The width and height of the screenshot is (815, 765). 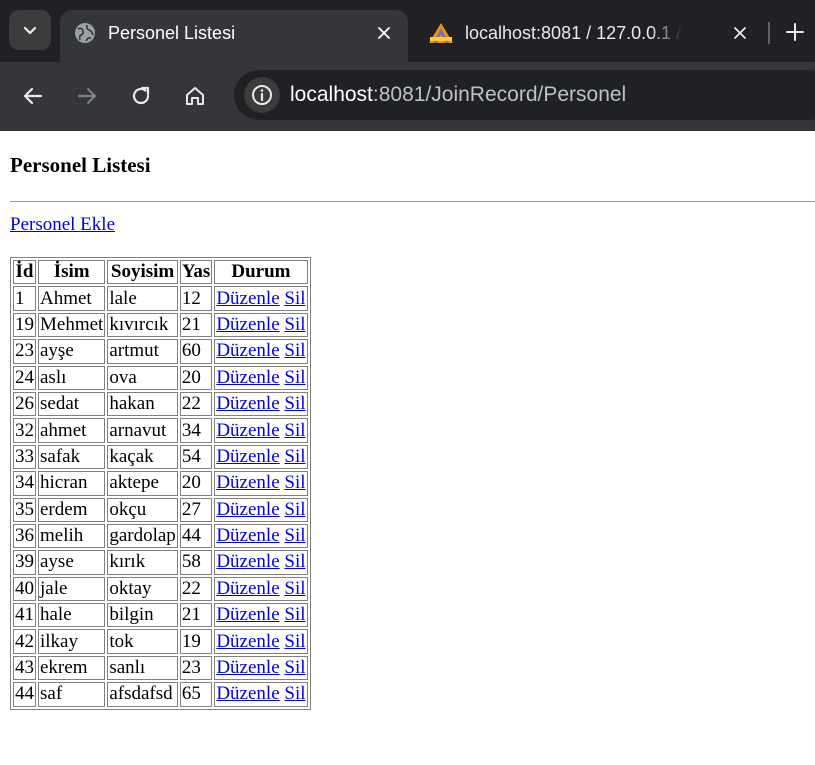 I want to click on info-icon, so click(x=262, y=95).